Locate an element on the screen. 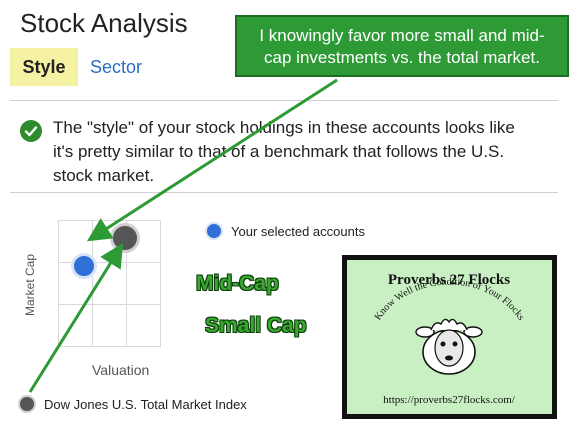  logo-url: https://proverbs27flocks.com/ is located at coordinates (449, 400).